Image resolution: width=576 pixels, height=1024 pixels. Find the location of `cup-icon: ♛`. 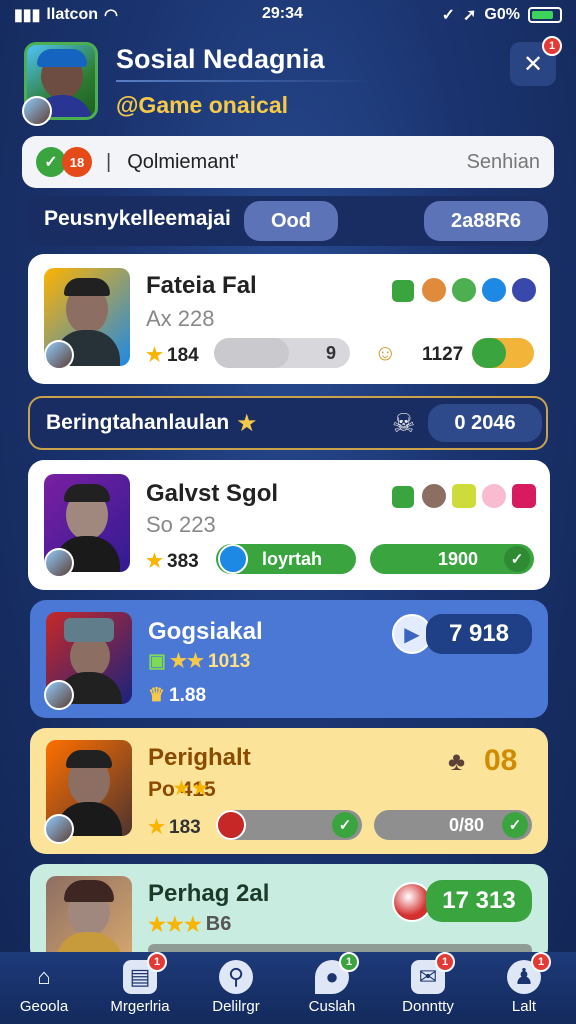

cup-icon: ♛ is located at coordinates (157, 695).